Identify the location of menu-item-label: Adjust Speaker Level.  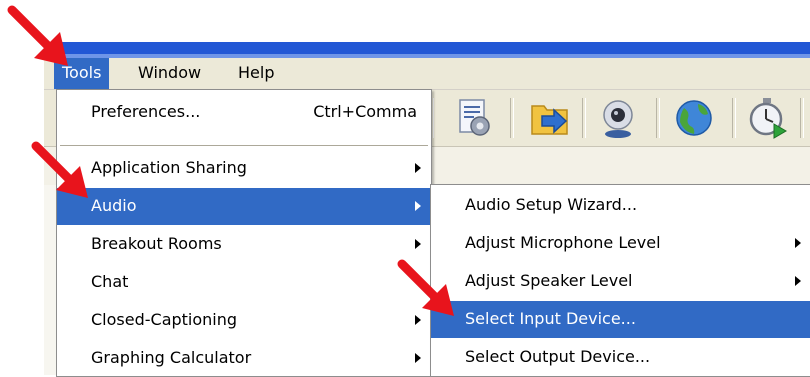
(549, 280).